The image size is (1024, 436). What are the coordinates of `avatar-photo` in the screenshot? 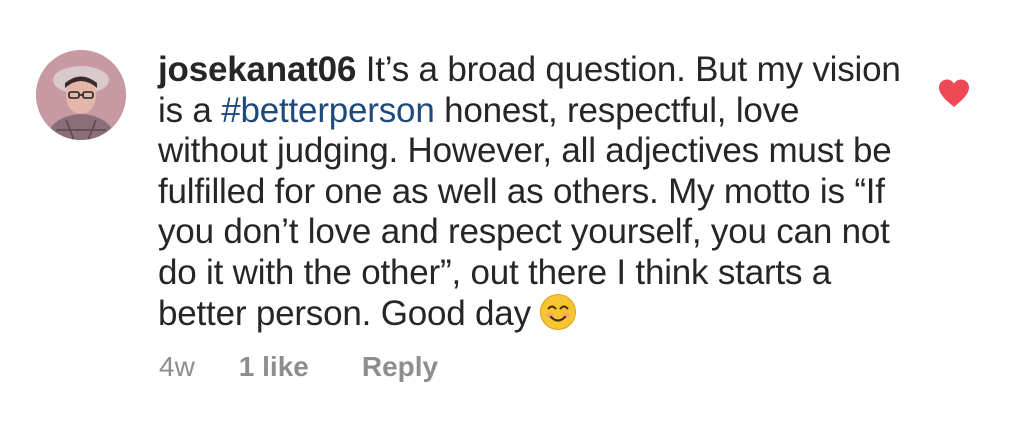 It's located at (81, 95).